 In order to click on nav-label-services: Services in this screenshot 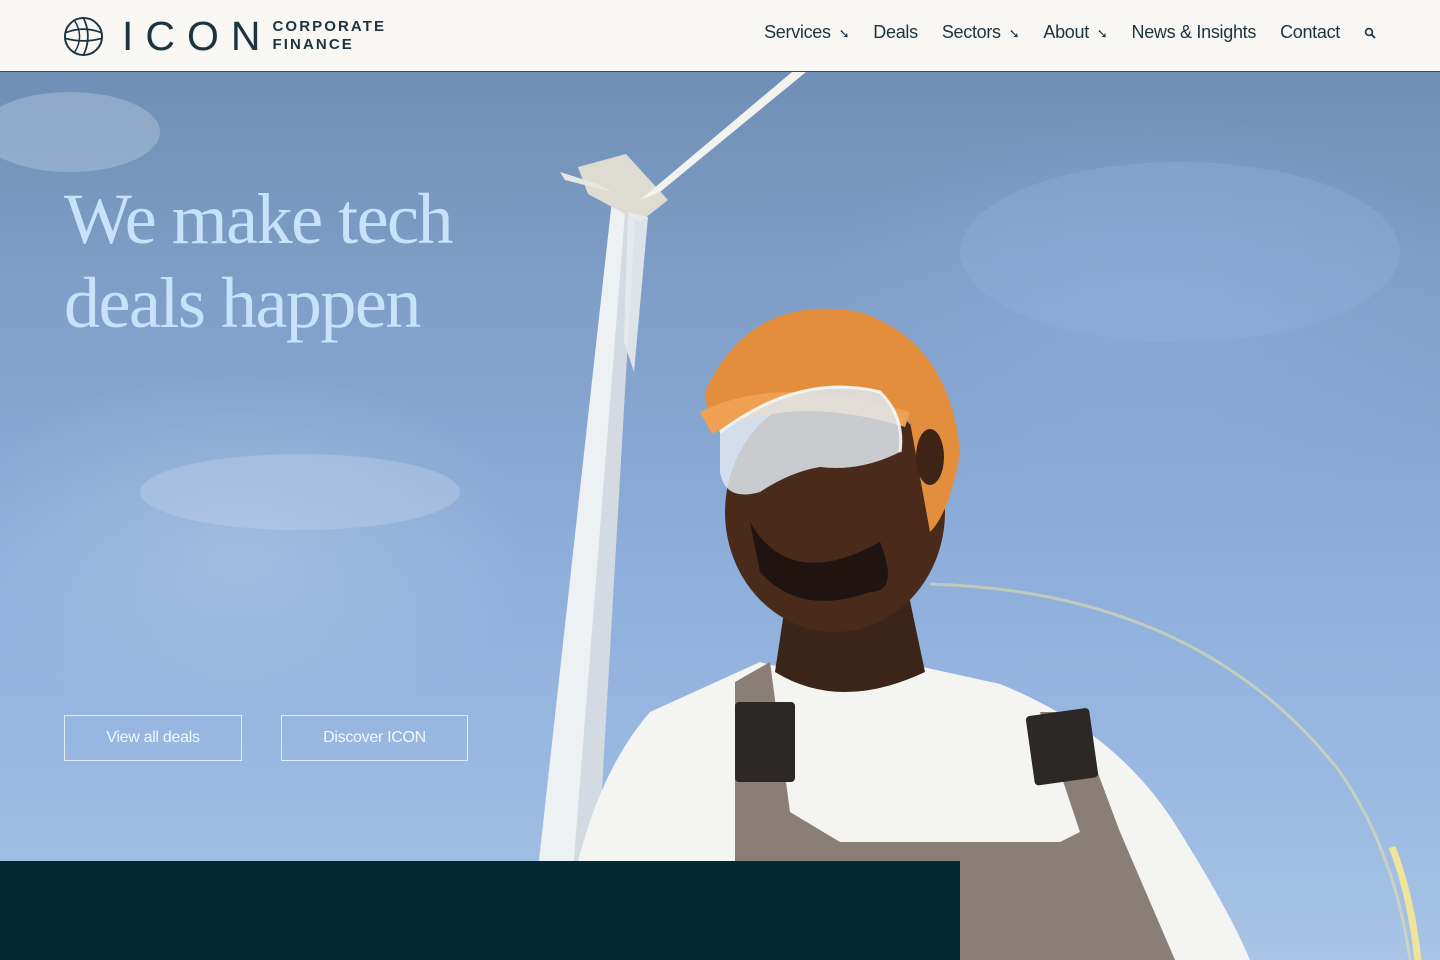, I will do `click(797, 32)`.